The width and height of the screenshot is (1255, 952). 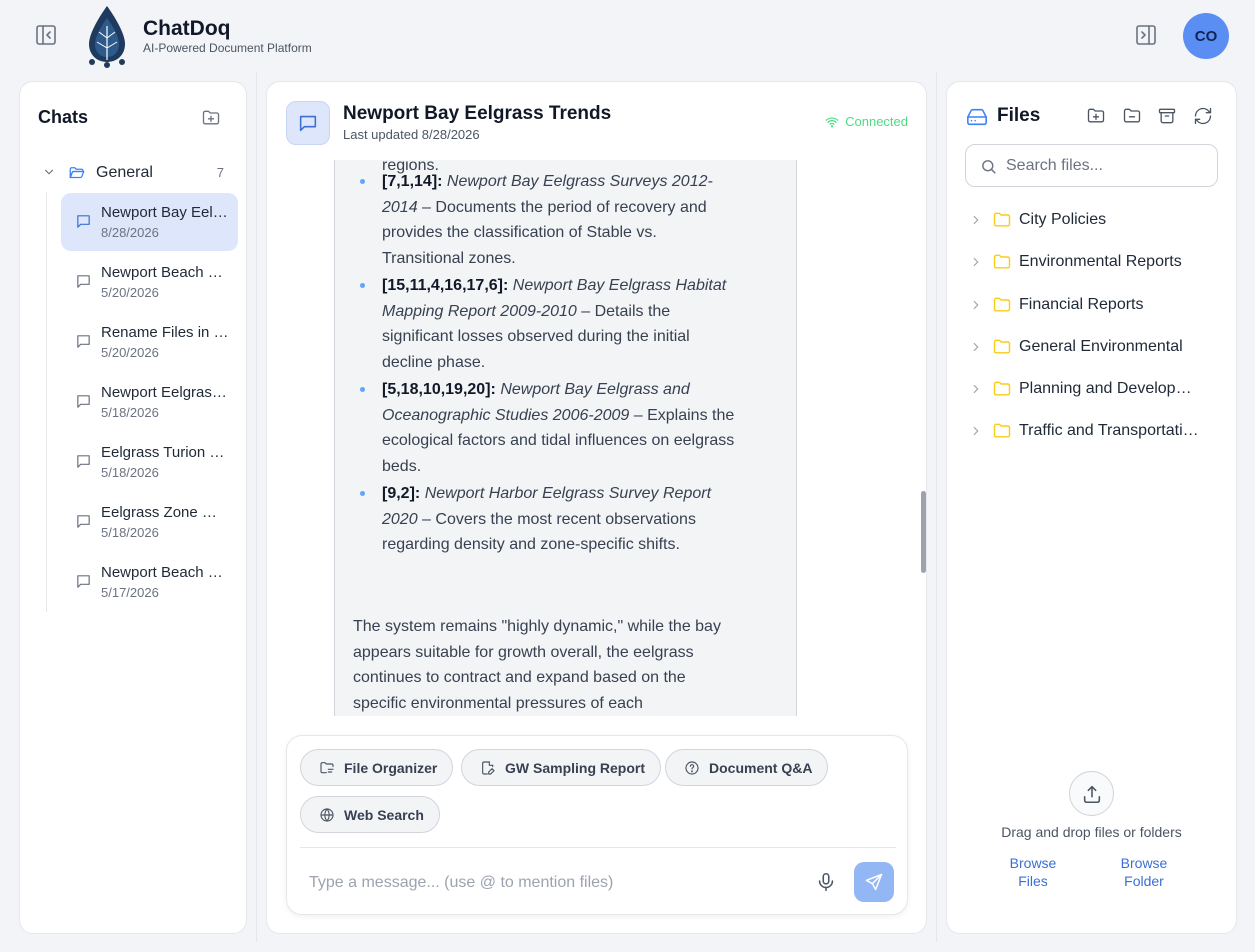 I want to click on chat-title: Eelgrass Zone Mapping, so click(x=165, y=512).